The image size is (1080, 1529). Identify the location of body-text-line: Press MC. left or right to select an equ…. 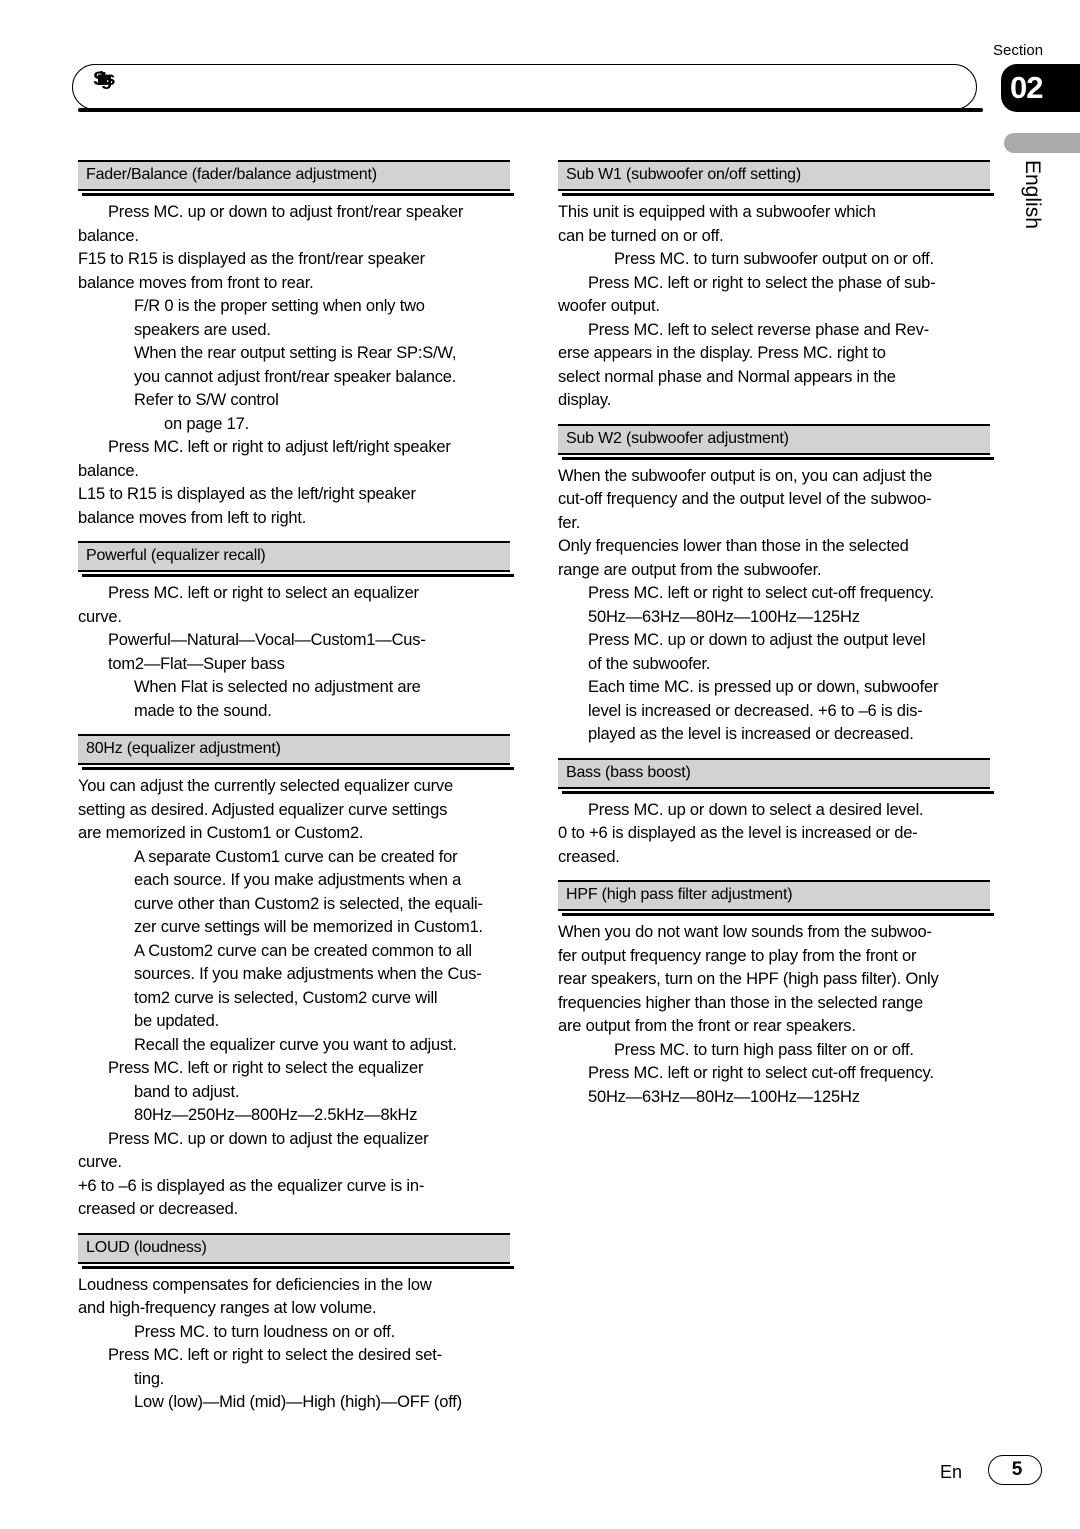
(263, 593).